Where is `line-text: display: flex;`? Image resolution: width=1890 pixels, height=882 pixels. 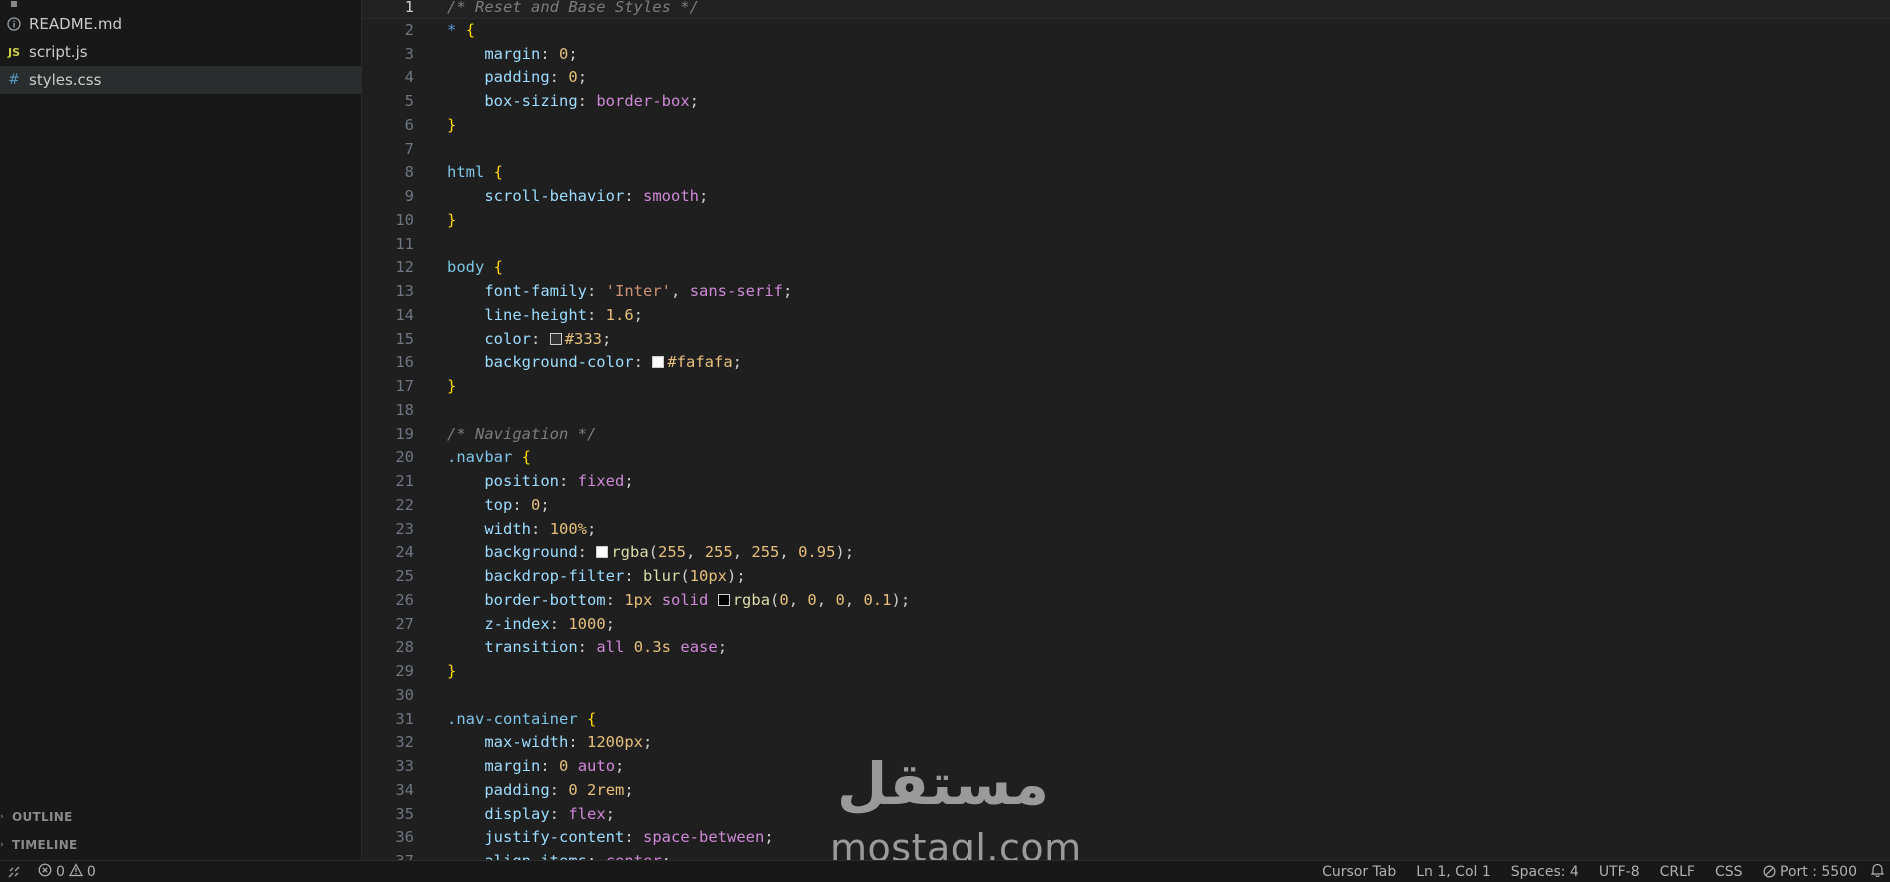
line-text: display: flex; is located at coordinates (531, 815).